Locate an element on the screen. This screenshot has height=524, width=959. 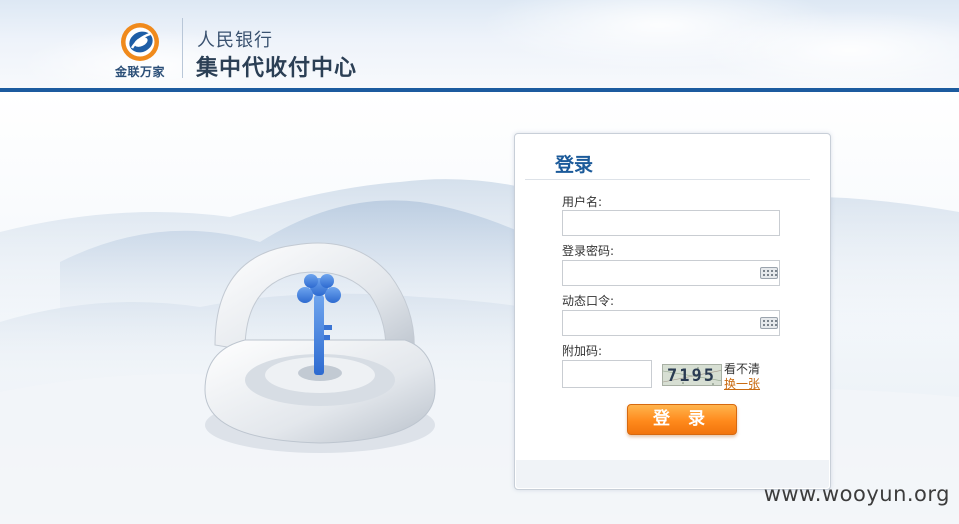
watermark: www.wooyun.org is located at coordinates (856, 494).